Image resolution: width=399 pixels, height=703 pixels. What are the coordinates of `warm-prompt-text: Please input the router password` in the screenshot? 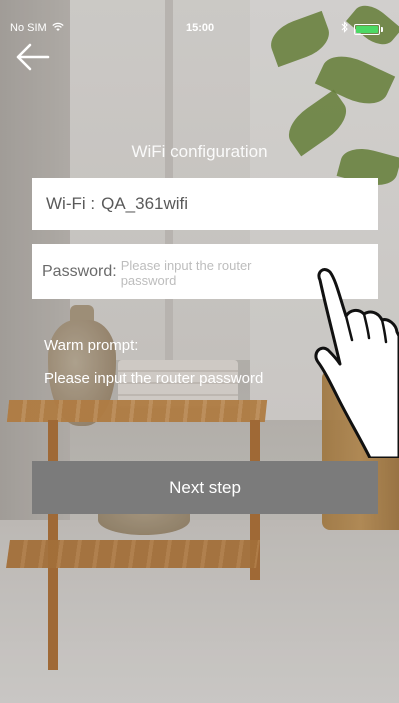 It's located at (154, 378).